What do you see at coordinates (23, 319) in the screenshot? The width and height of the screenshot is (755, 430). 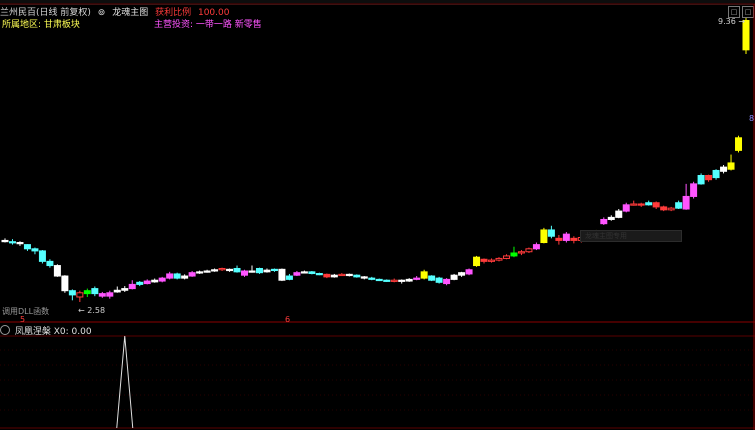 I see `axis-label-a: 5` at bounding box center [23, 319].